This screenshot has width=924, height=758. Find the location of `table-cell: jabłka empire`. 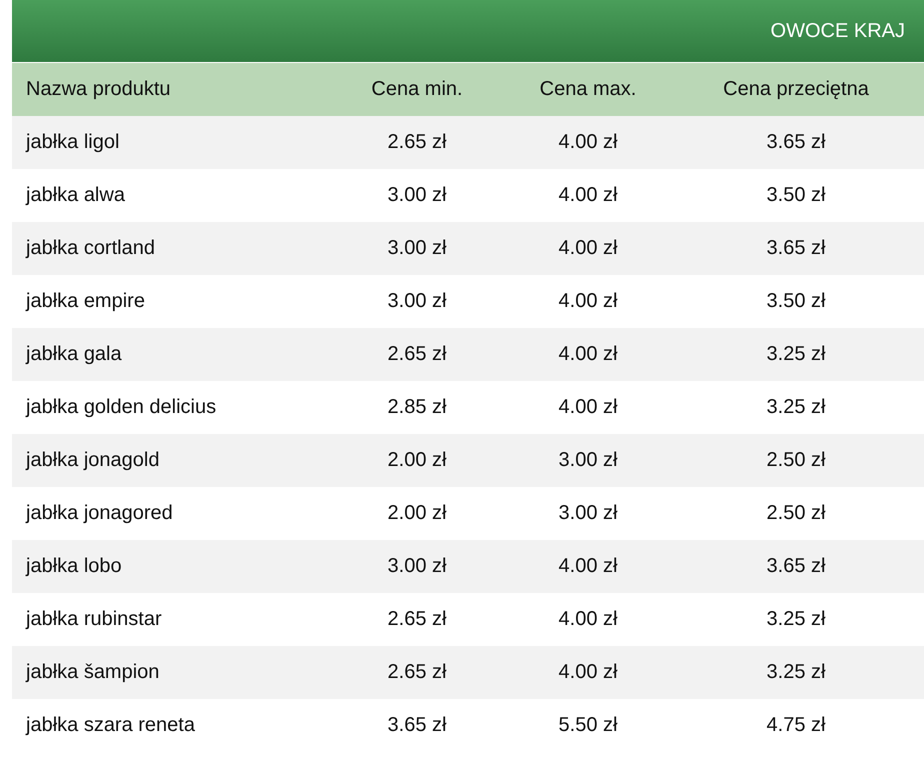

table-cell: jabłka empire is located at coordinates (169, 301).